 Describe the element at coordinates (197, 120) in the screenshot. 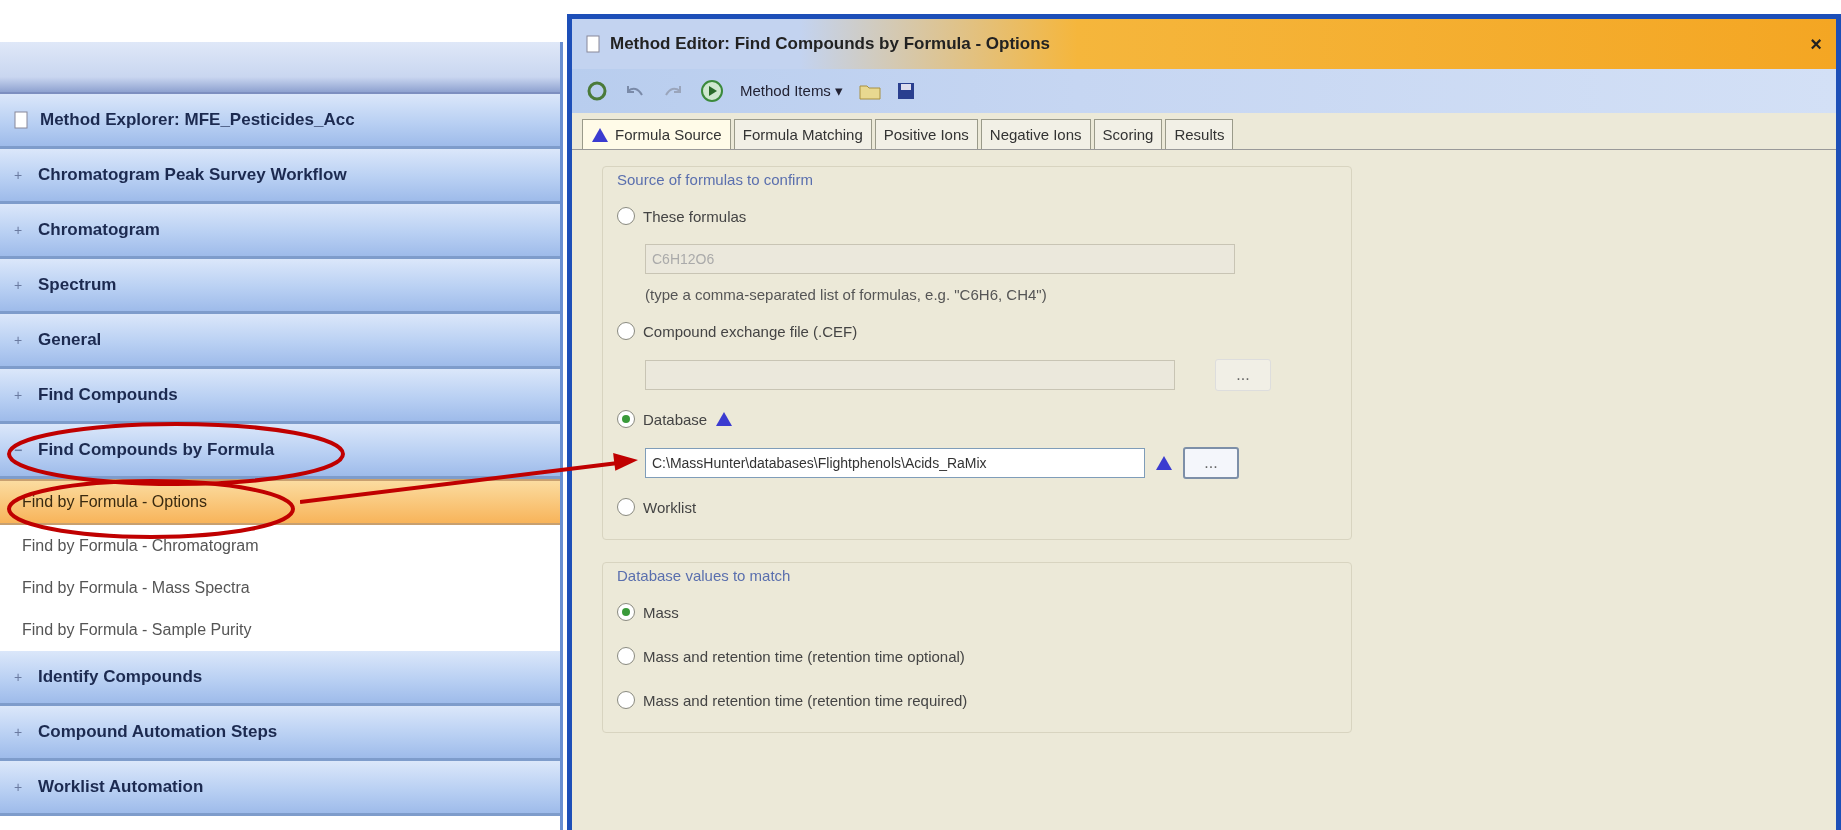

I see `explorer-title-text: Method Explorer: MFE_Pesticides_Acc` at that location.